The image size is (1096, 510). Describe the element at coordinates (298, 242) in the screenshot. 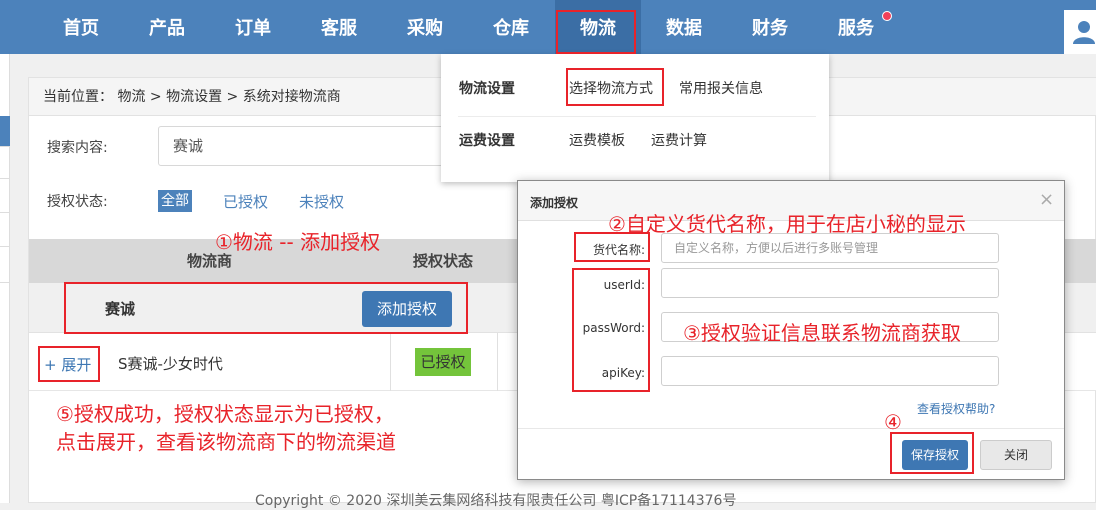

I see `annotation-step1: ①物流 -- 添加授权` at that location.